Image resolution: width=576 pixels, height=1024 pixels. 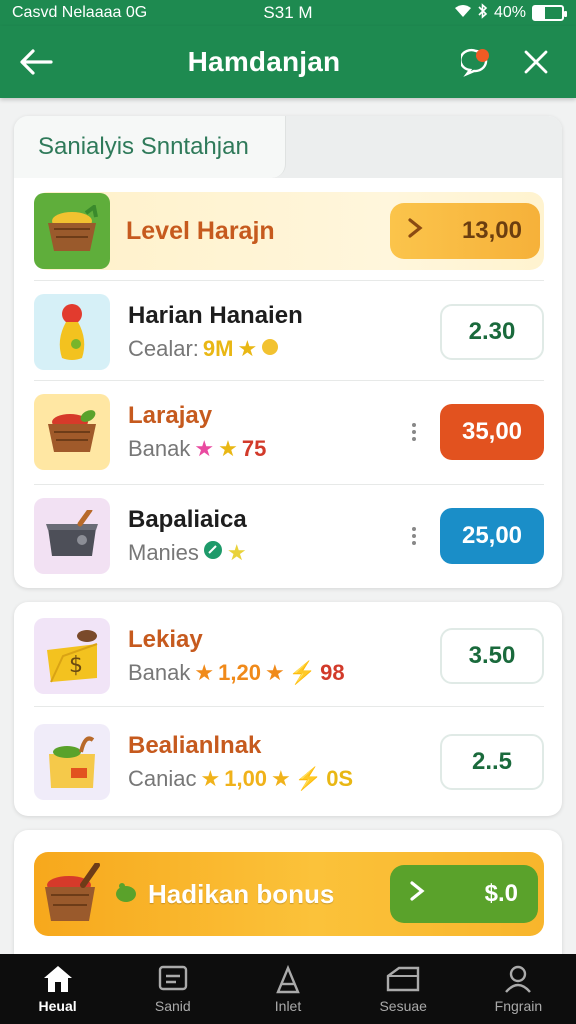 I want to click on bonus-value: $.0, so click(x=501, y=893).